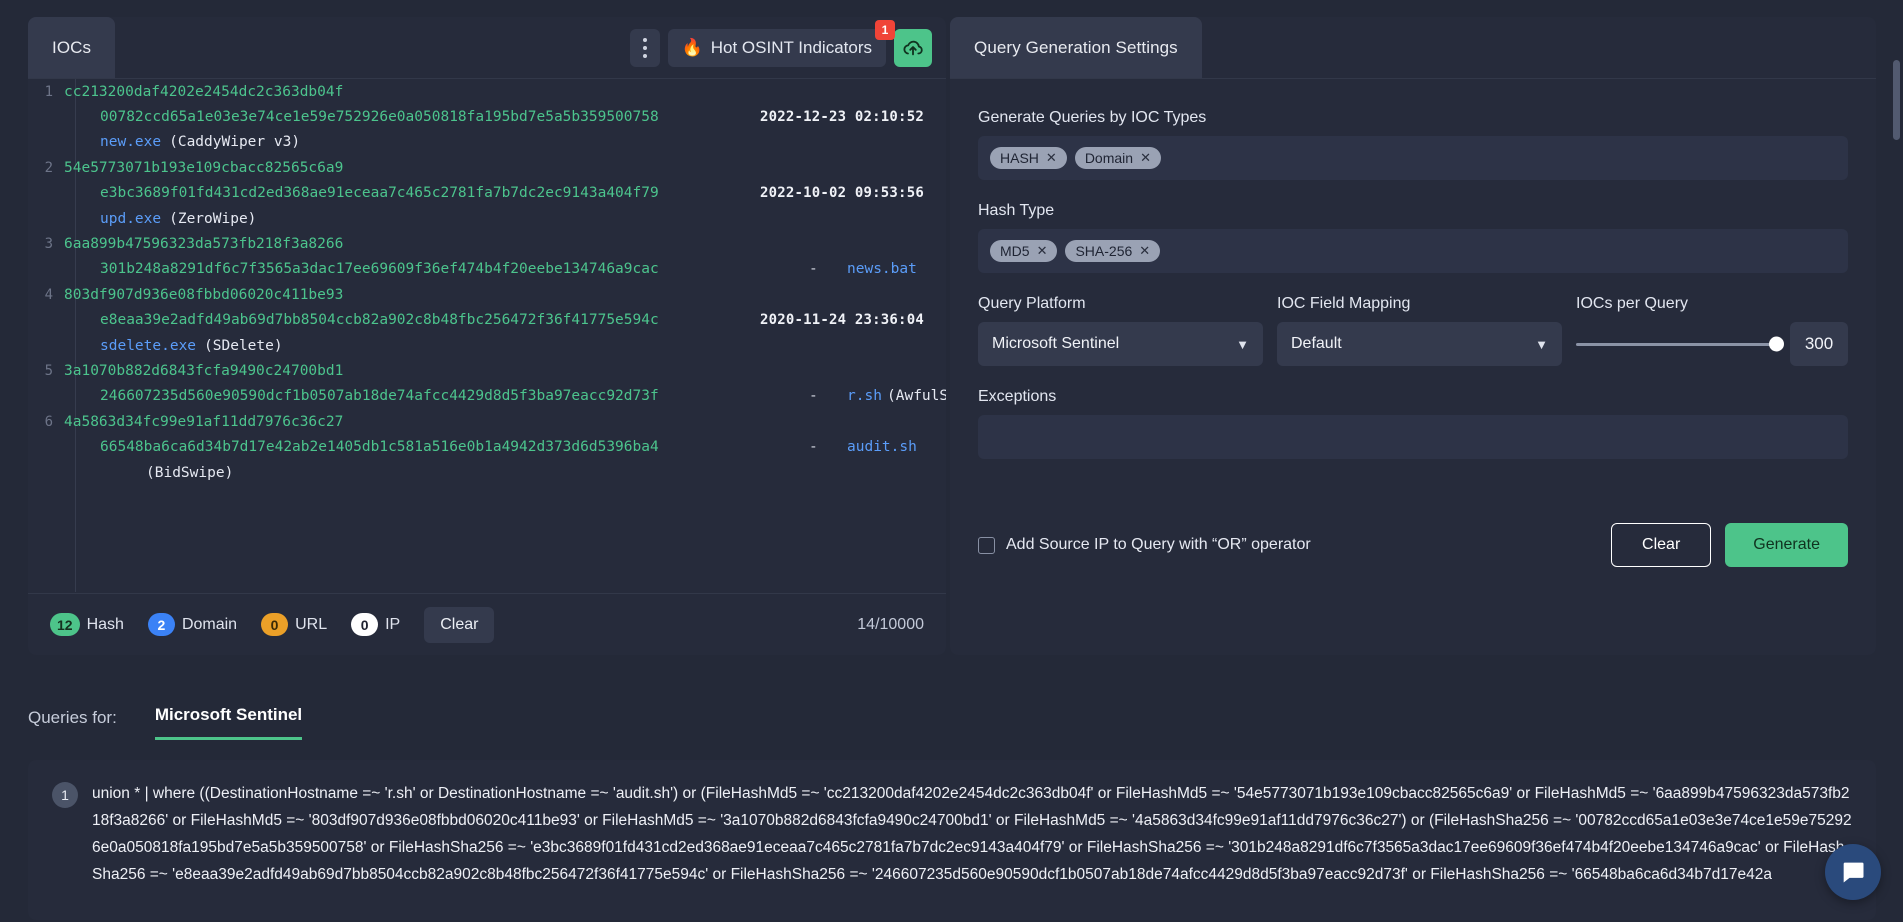 The height and width of the screenshot is (922, 1903). Describe the element at coordinates (48, 91) in the screenshot. I see `line-number: 1` at that location.